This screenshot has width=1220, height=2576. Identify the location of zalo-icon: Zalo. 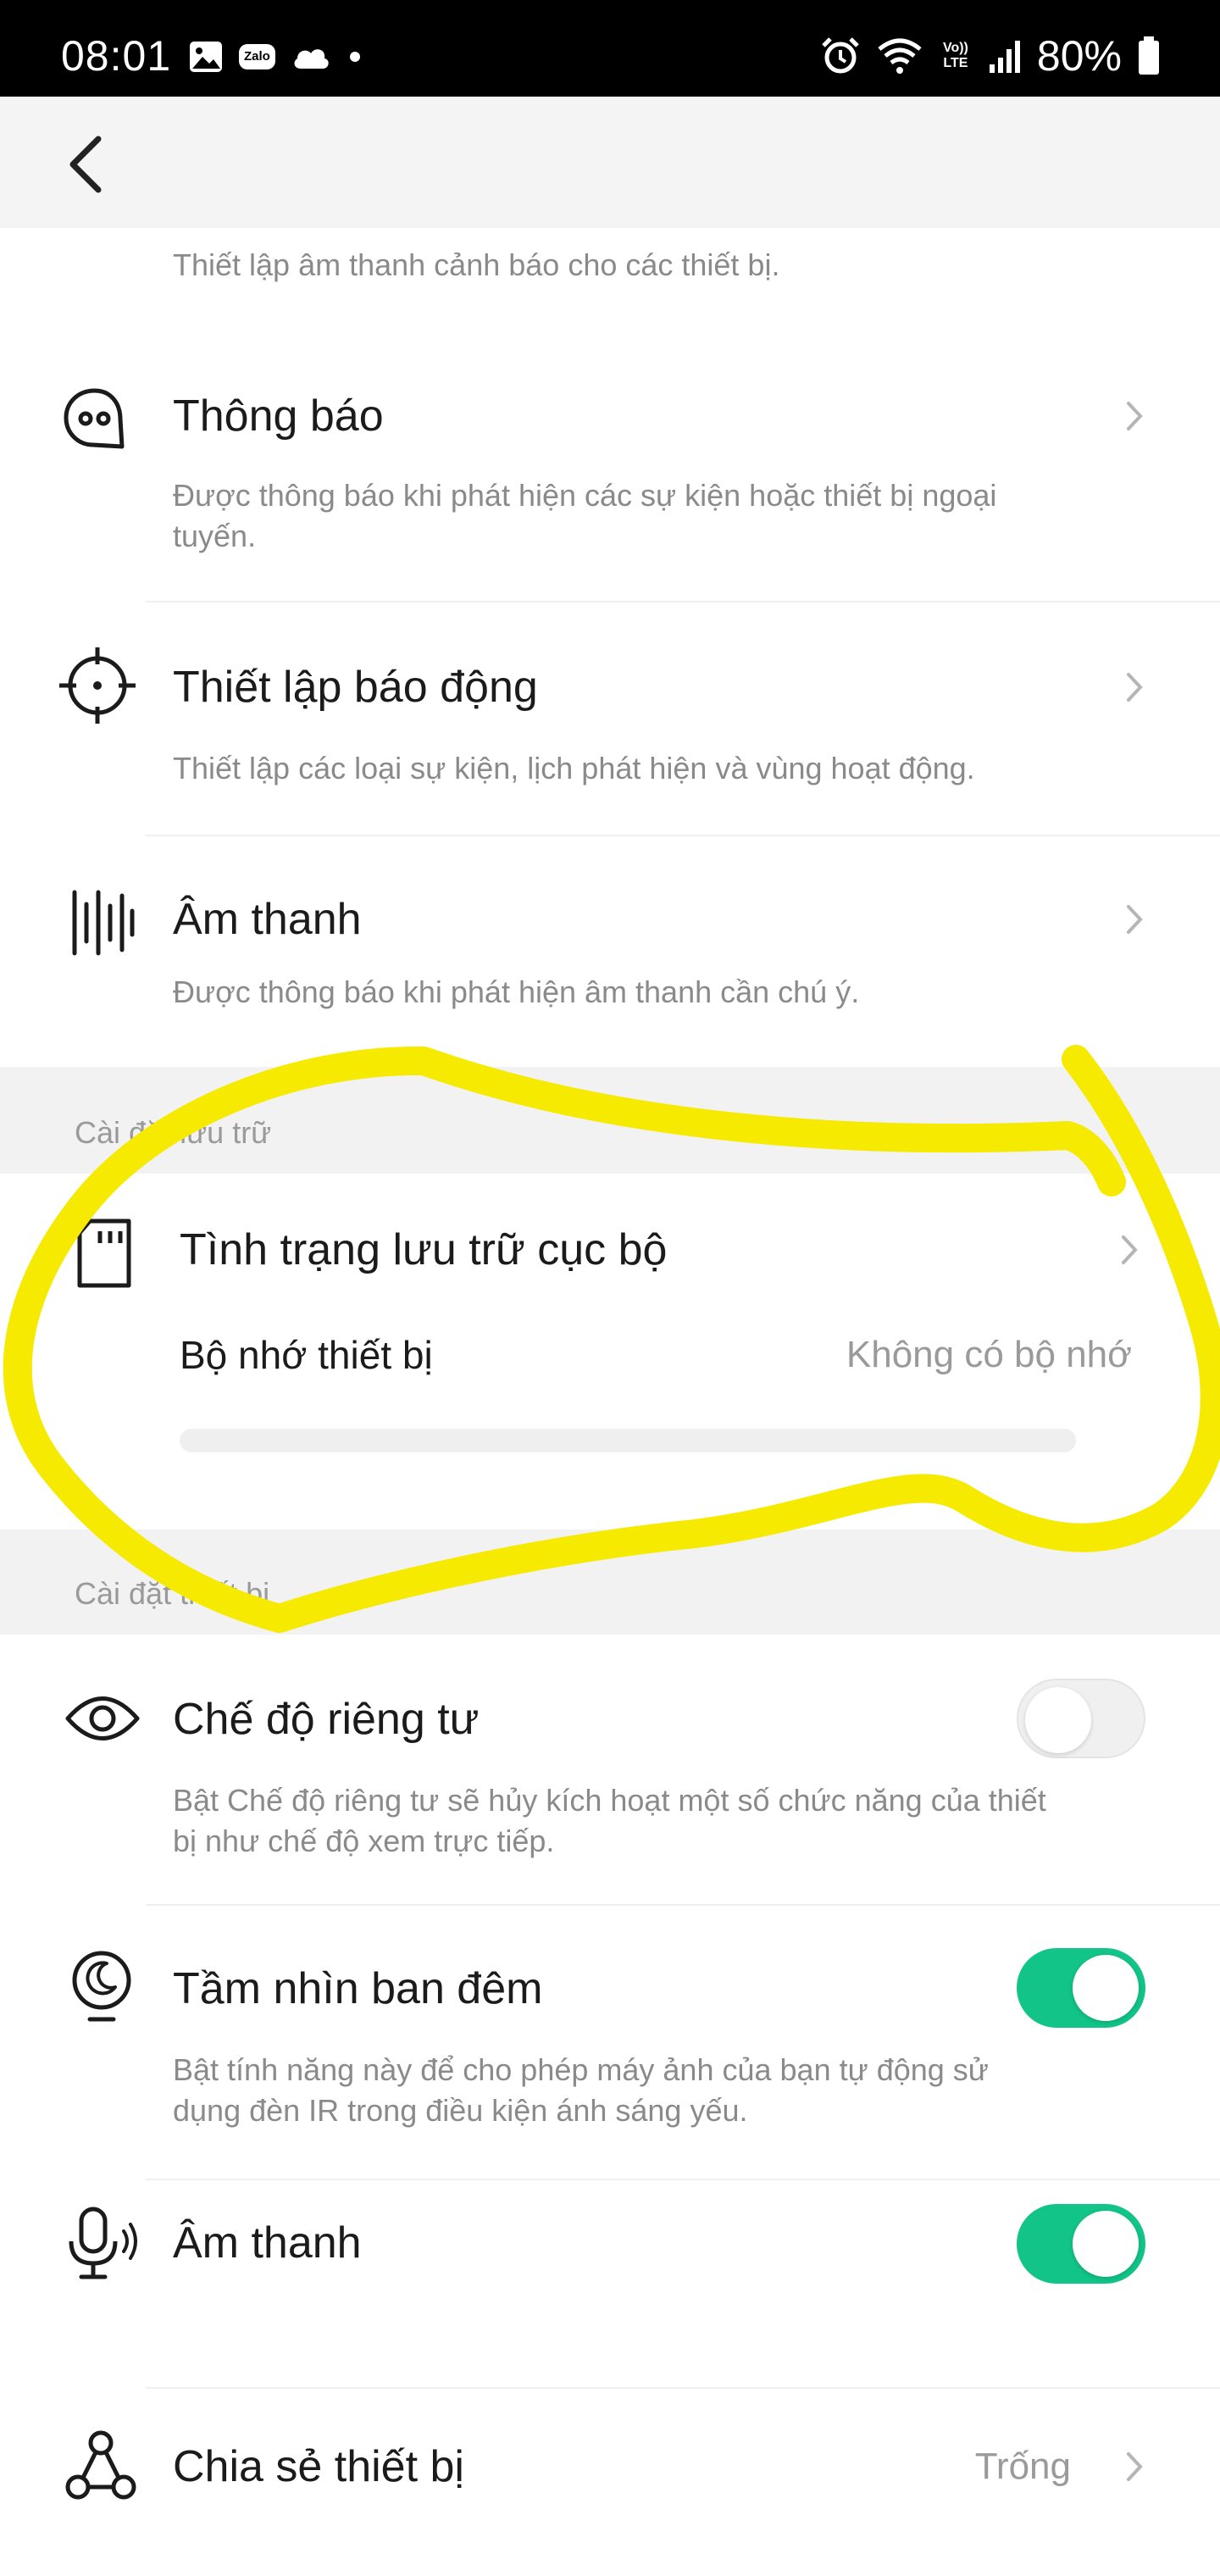
(257, 56).